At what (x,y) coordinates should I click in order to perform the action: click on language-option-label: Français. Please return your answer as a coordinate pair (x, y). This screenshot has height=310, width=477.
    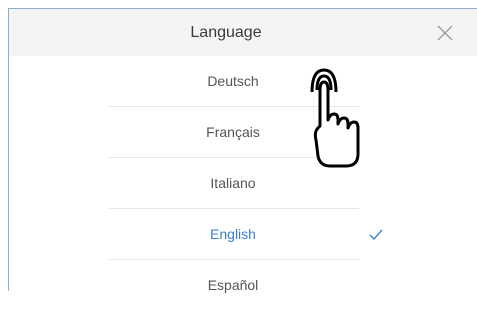
    Looking at the image, I should click on (233, 132).